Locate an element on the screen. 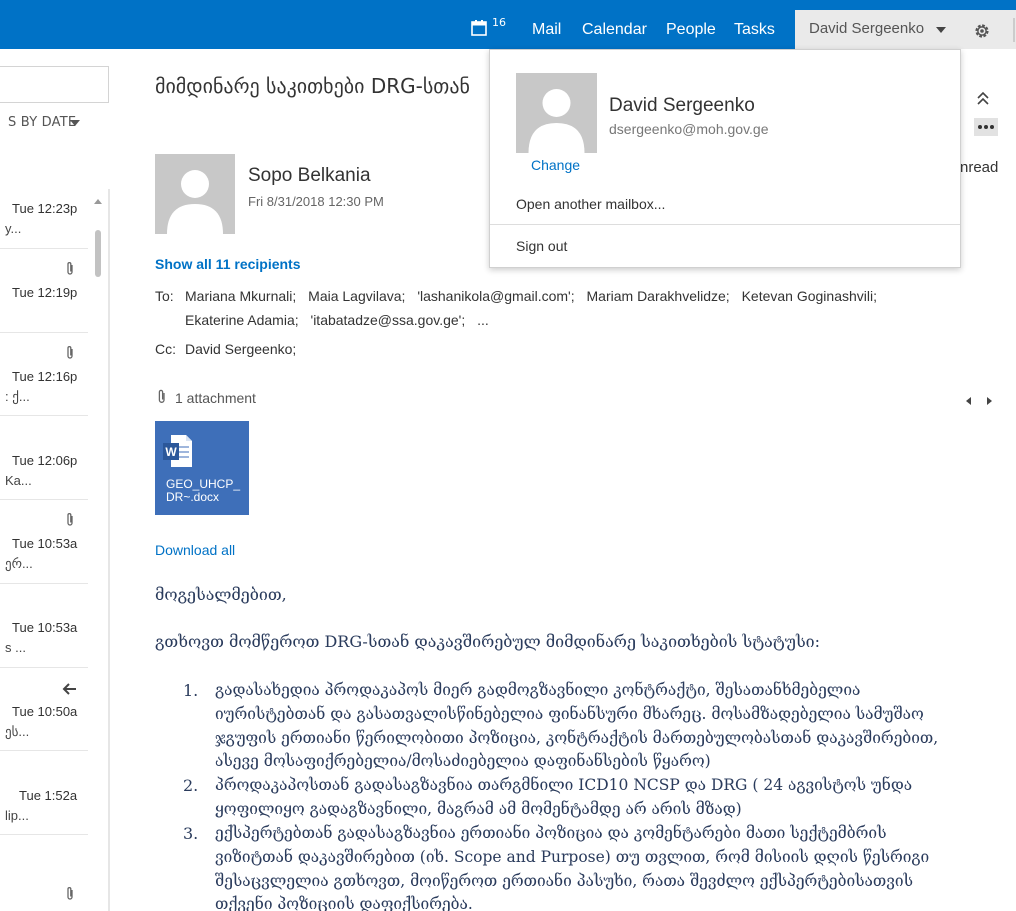 The image size is (1016, 911). list-number: 1. is located at coordinates (191, 690).